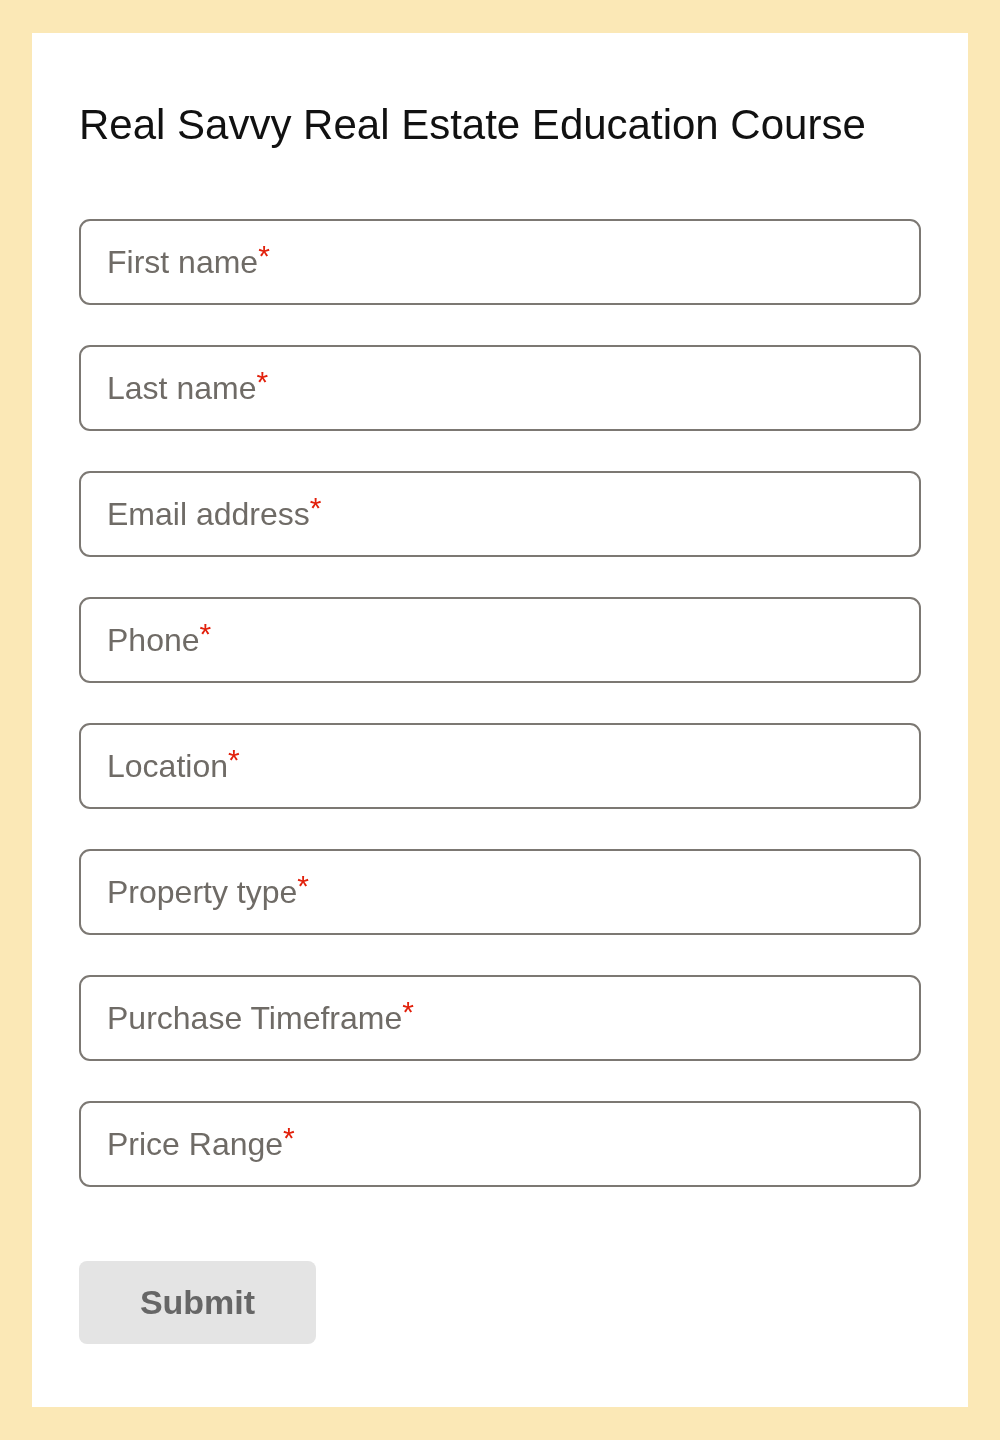 The image size is (1000, 1440). I want to click on form-title: Real Savvy Real Estate Education Course, so click(472, 125).